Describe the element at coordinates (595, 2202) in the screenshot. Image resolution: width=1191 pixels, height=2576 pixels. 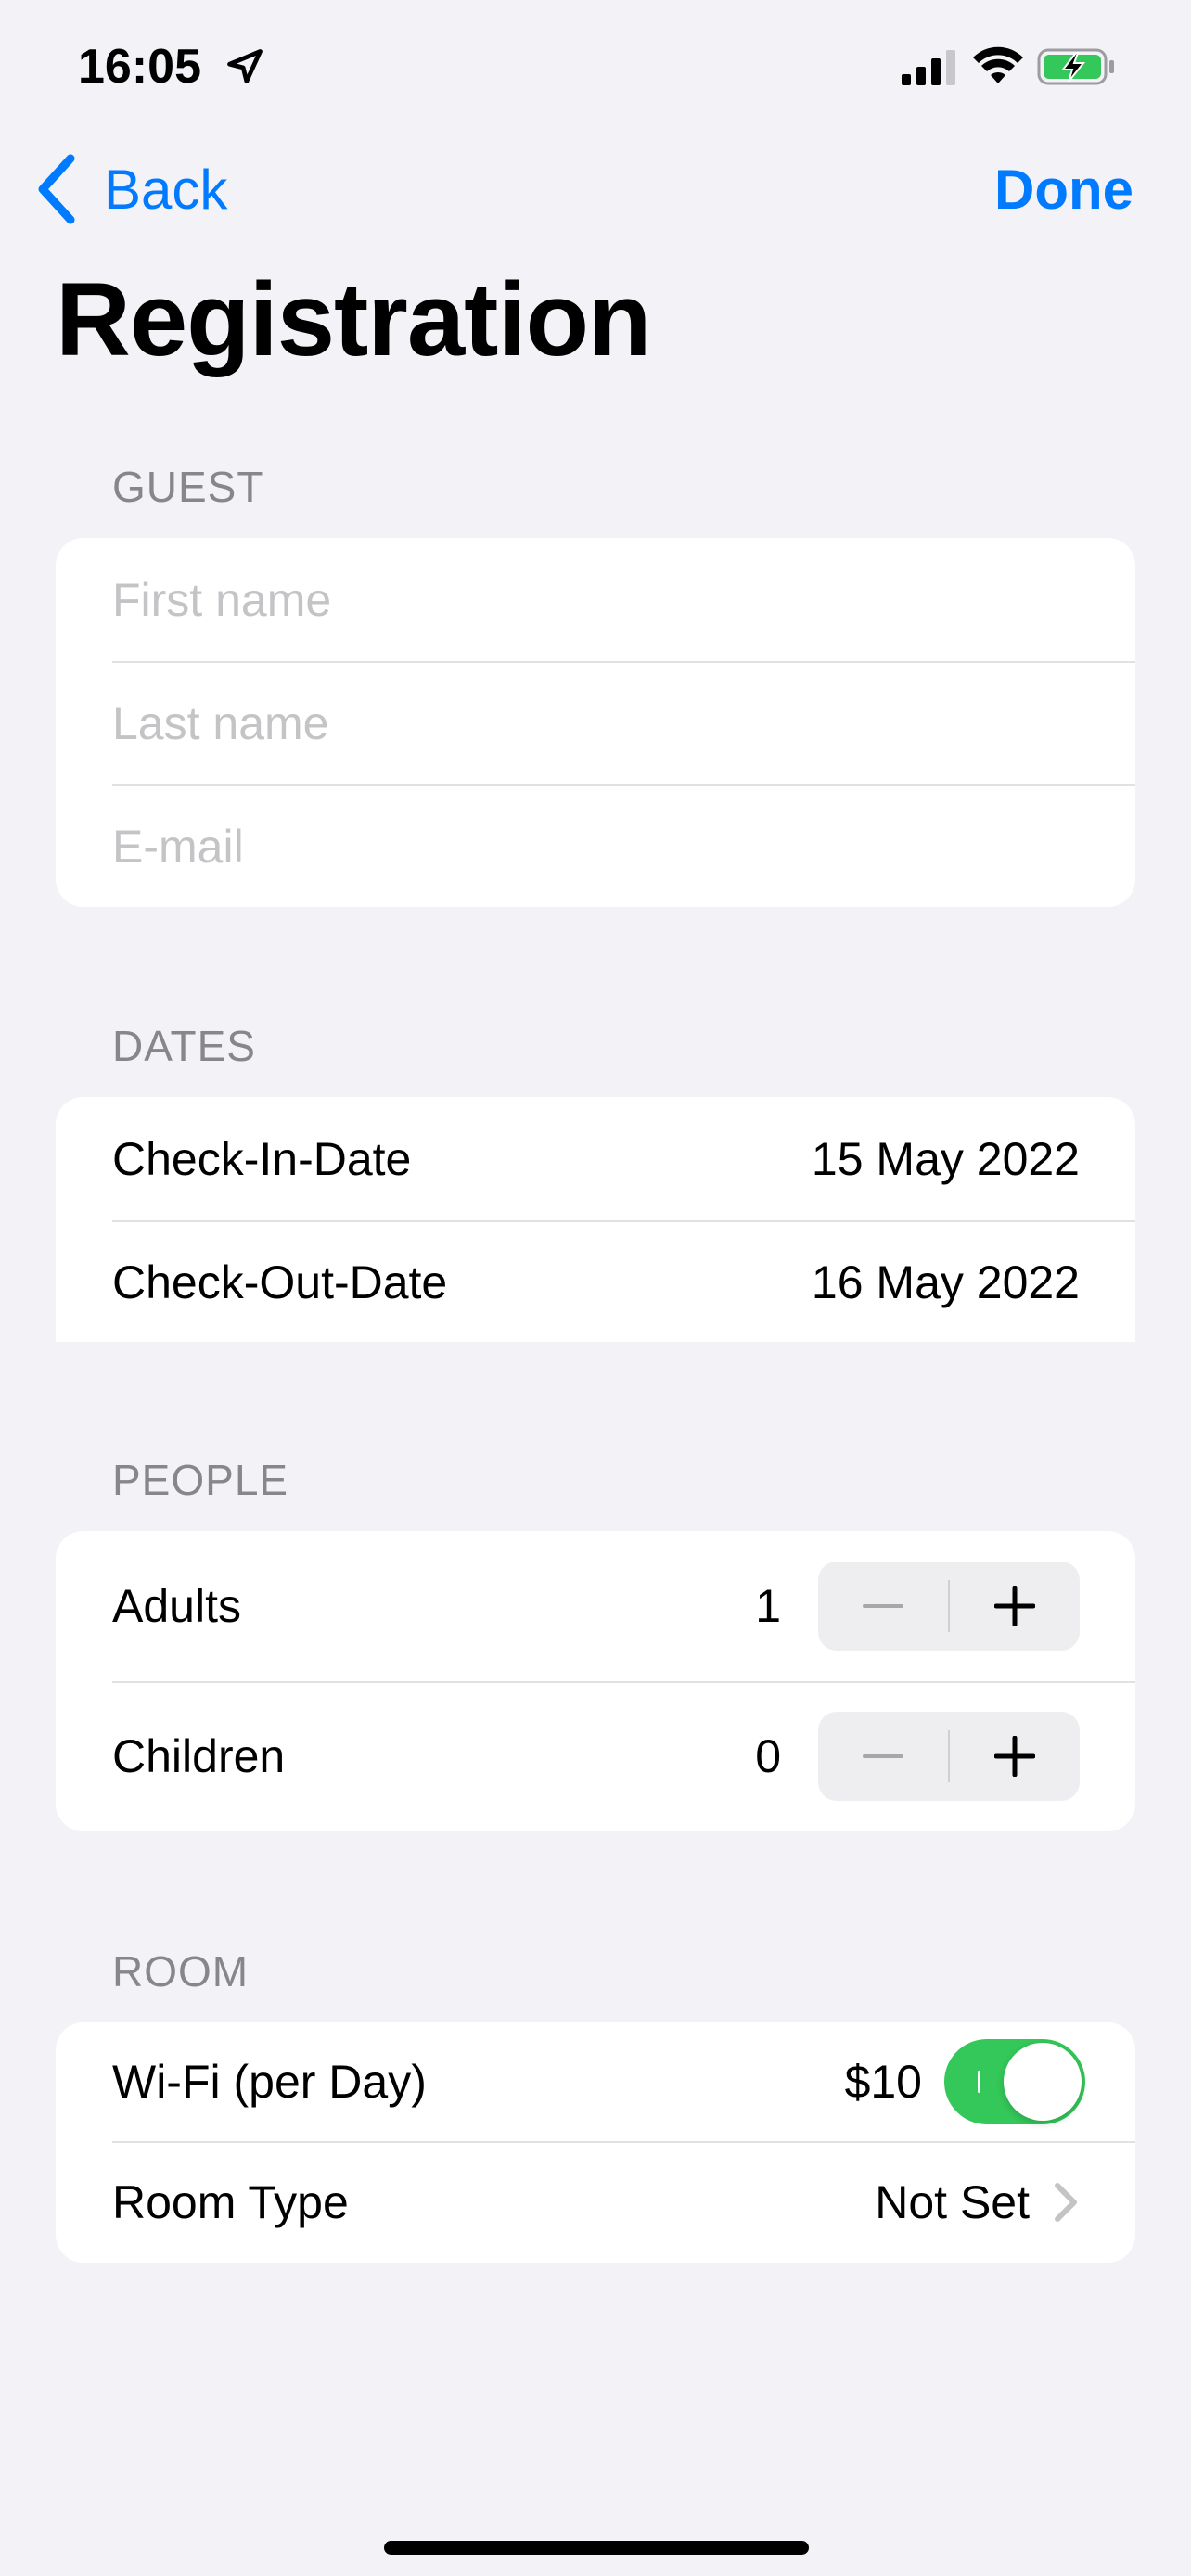
I see `room-type-row: Room Type Not Set` at that location.